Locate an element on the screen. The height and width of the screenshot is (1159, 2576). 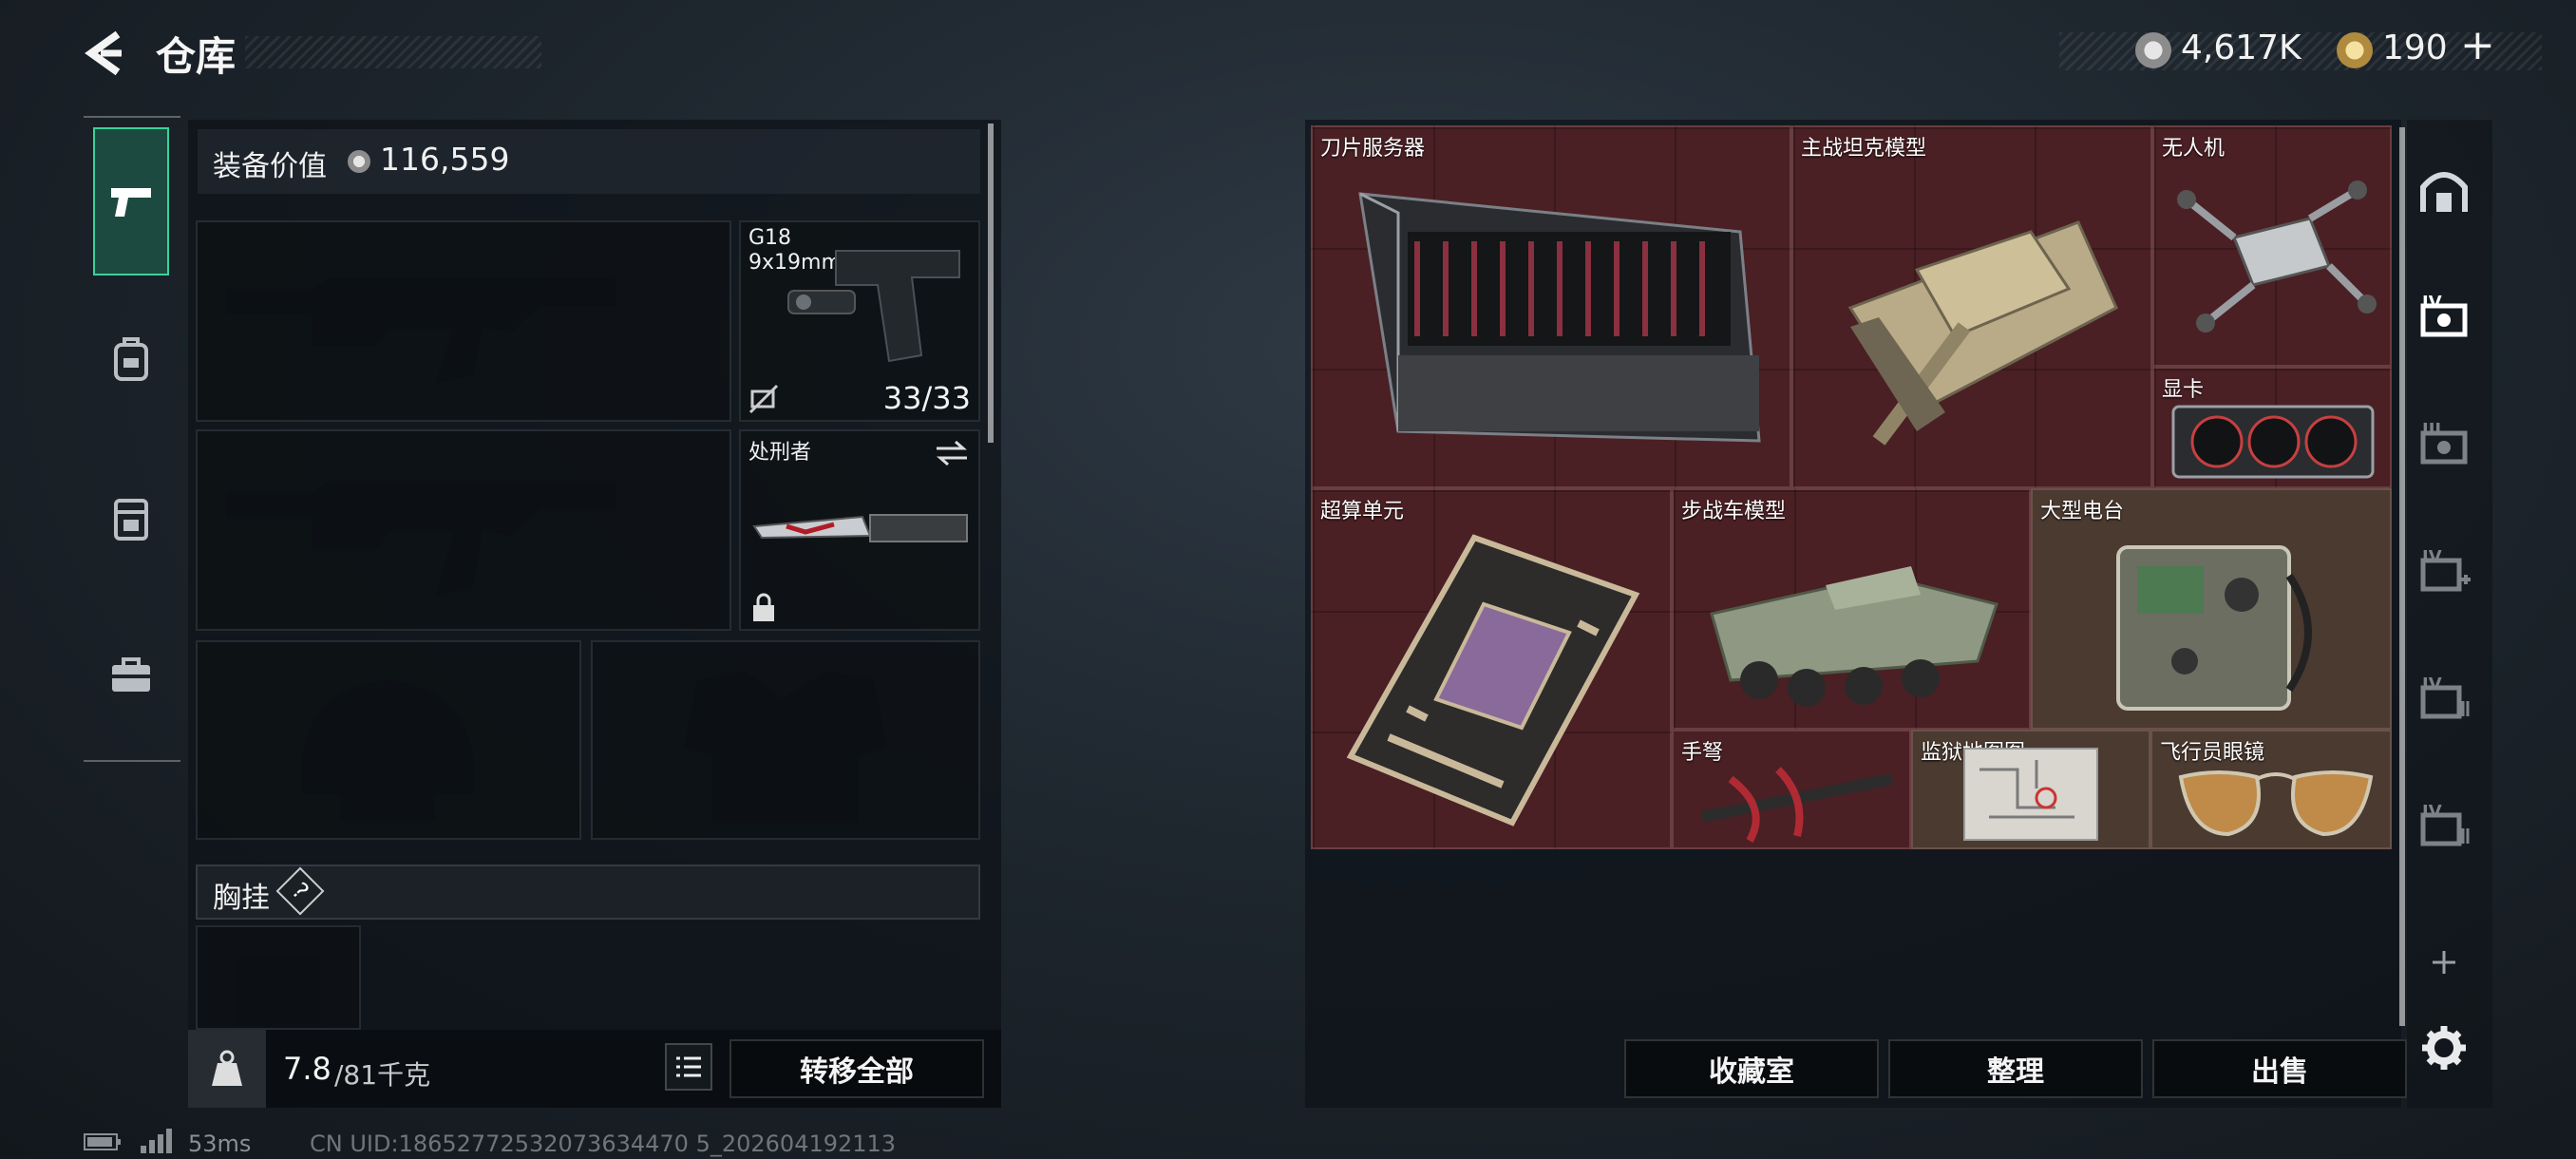
tab-armor is located at coordinates (131, 519).